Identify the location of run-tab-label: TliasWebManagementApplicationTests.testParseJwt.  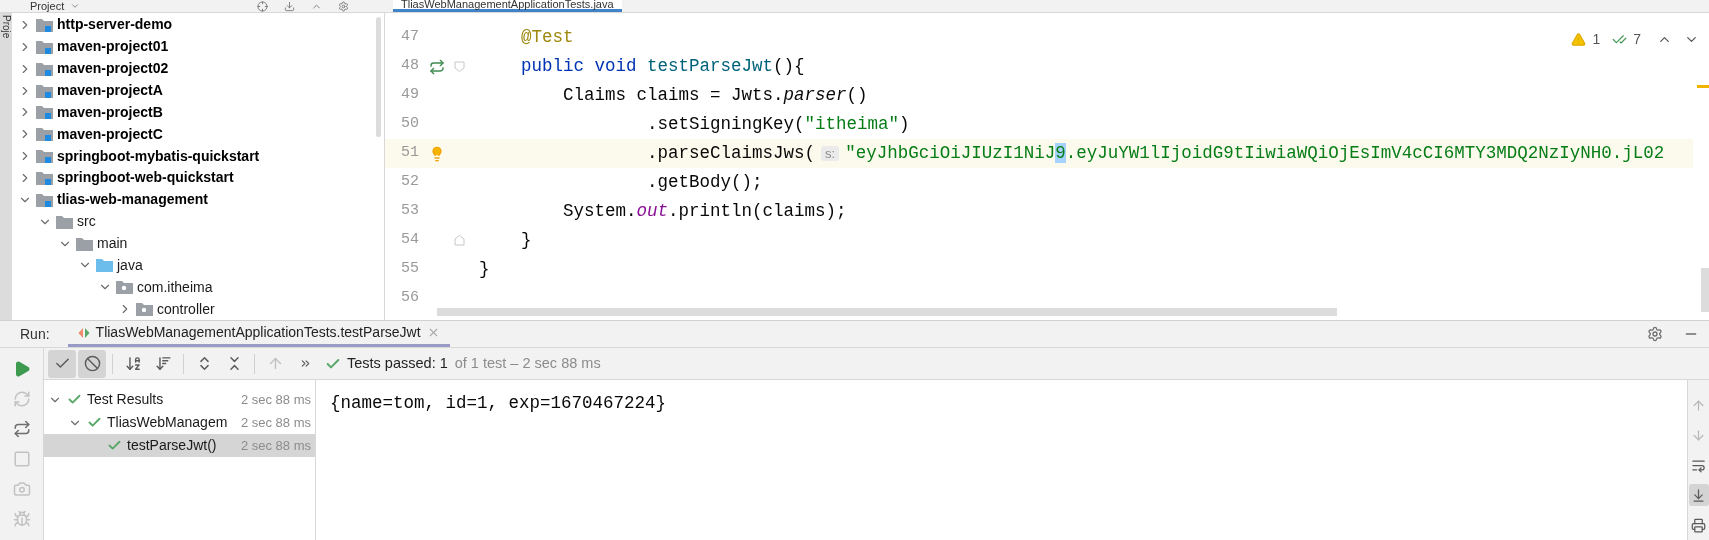
(258, 332).